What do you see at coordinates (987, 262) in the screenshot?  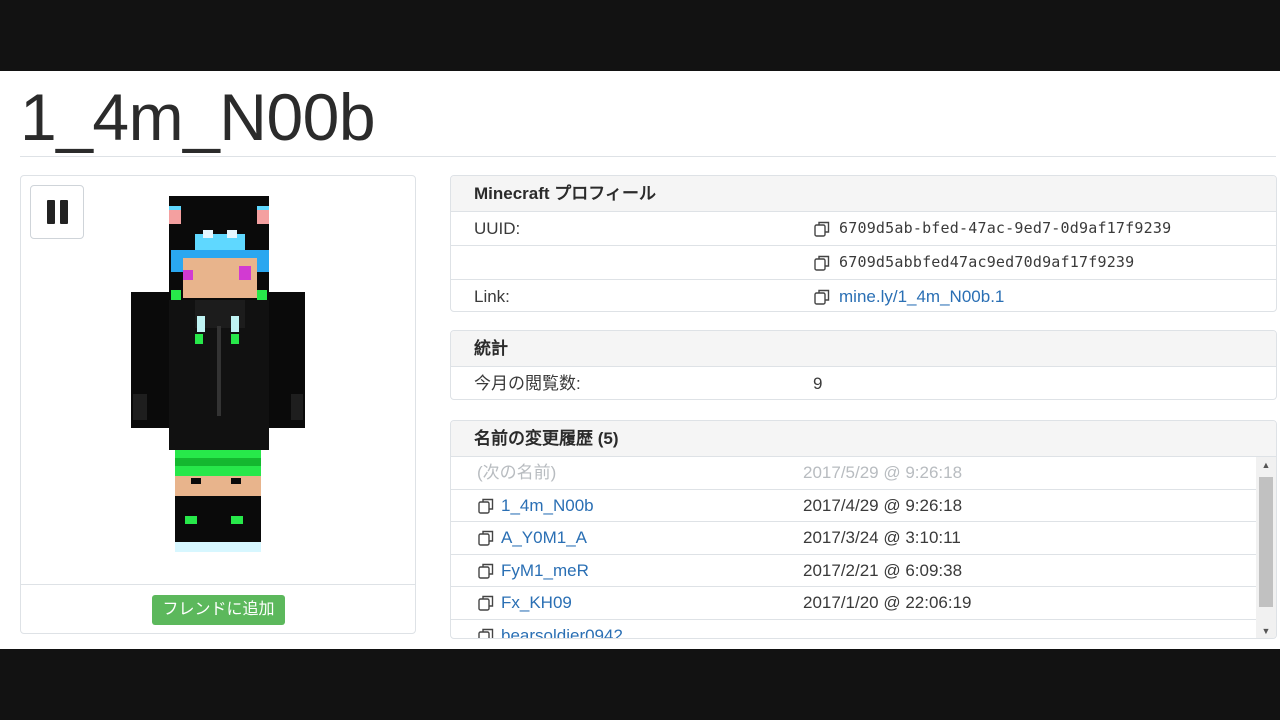 I see `uuid-short-text: 6709d5abbfed47ac9ed70d9af17f9239` at bounding box center [987, 262].